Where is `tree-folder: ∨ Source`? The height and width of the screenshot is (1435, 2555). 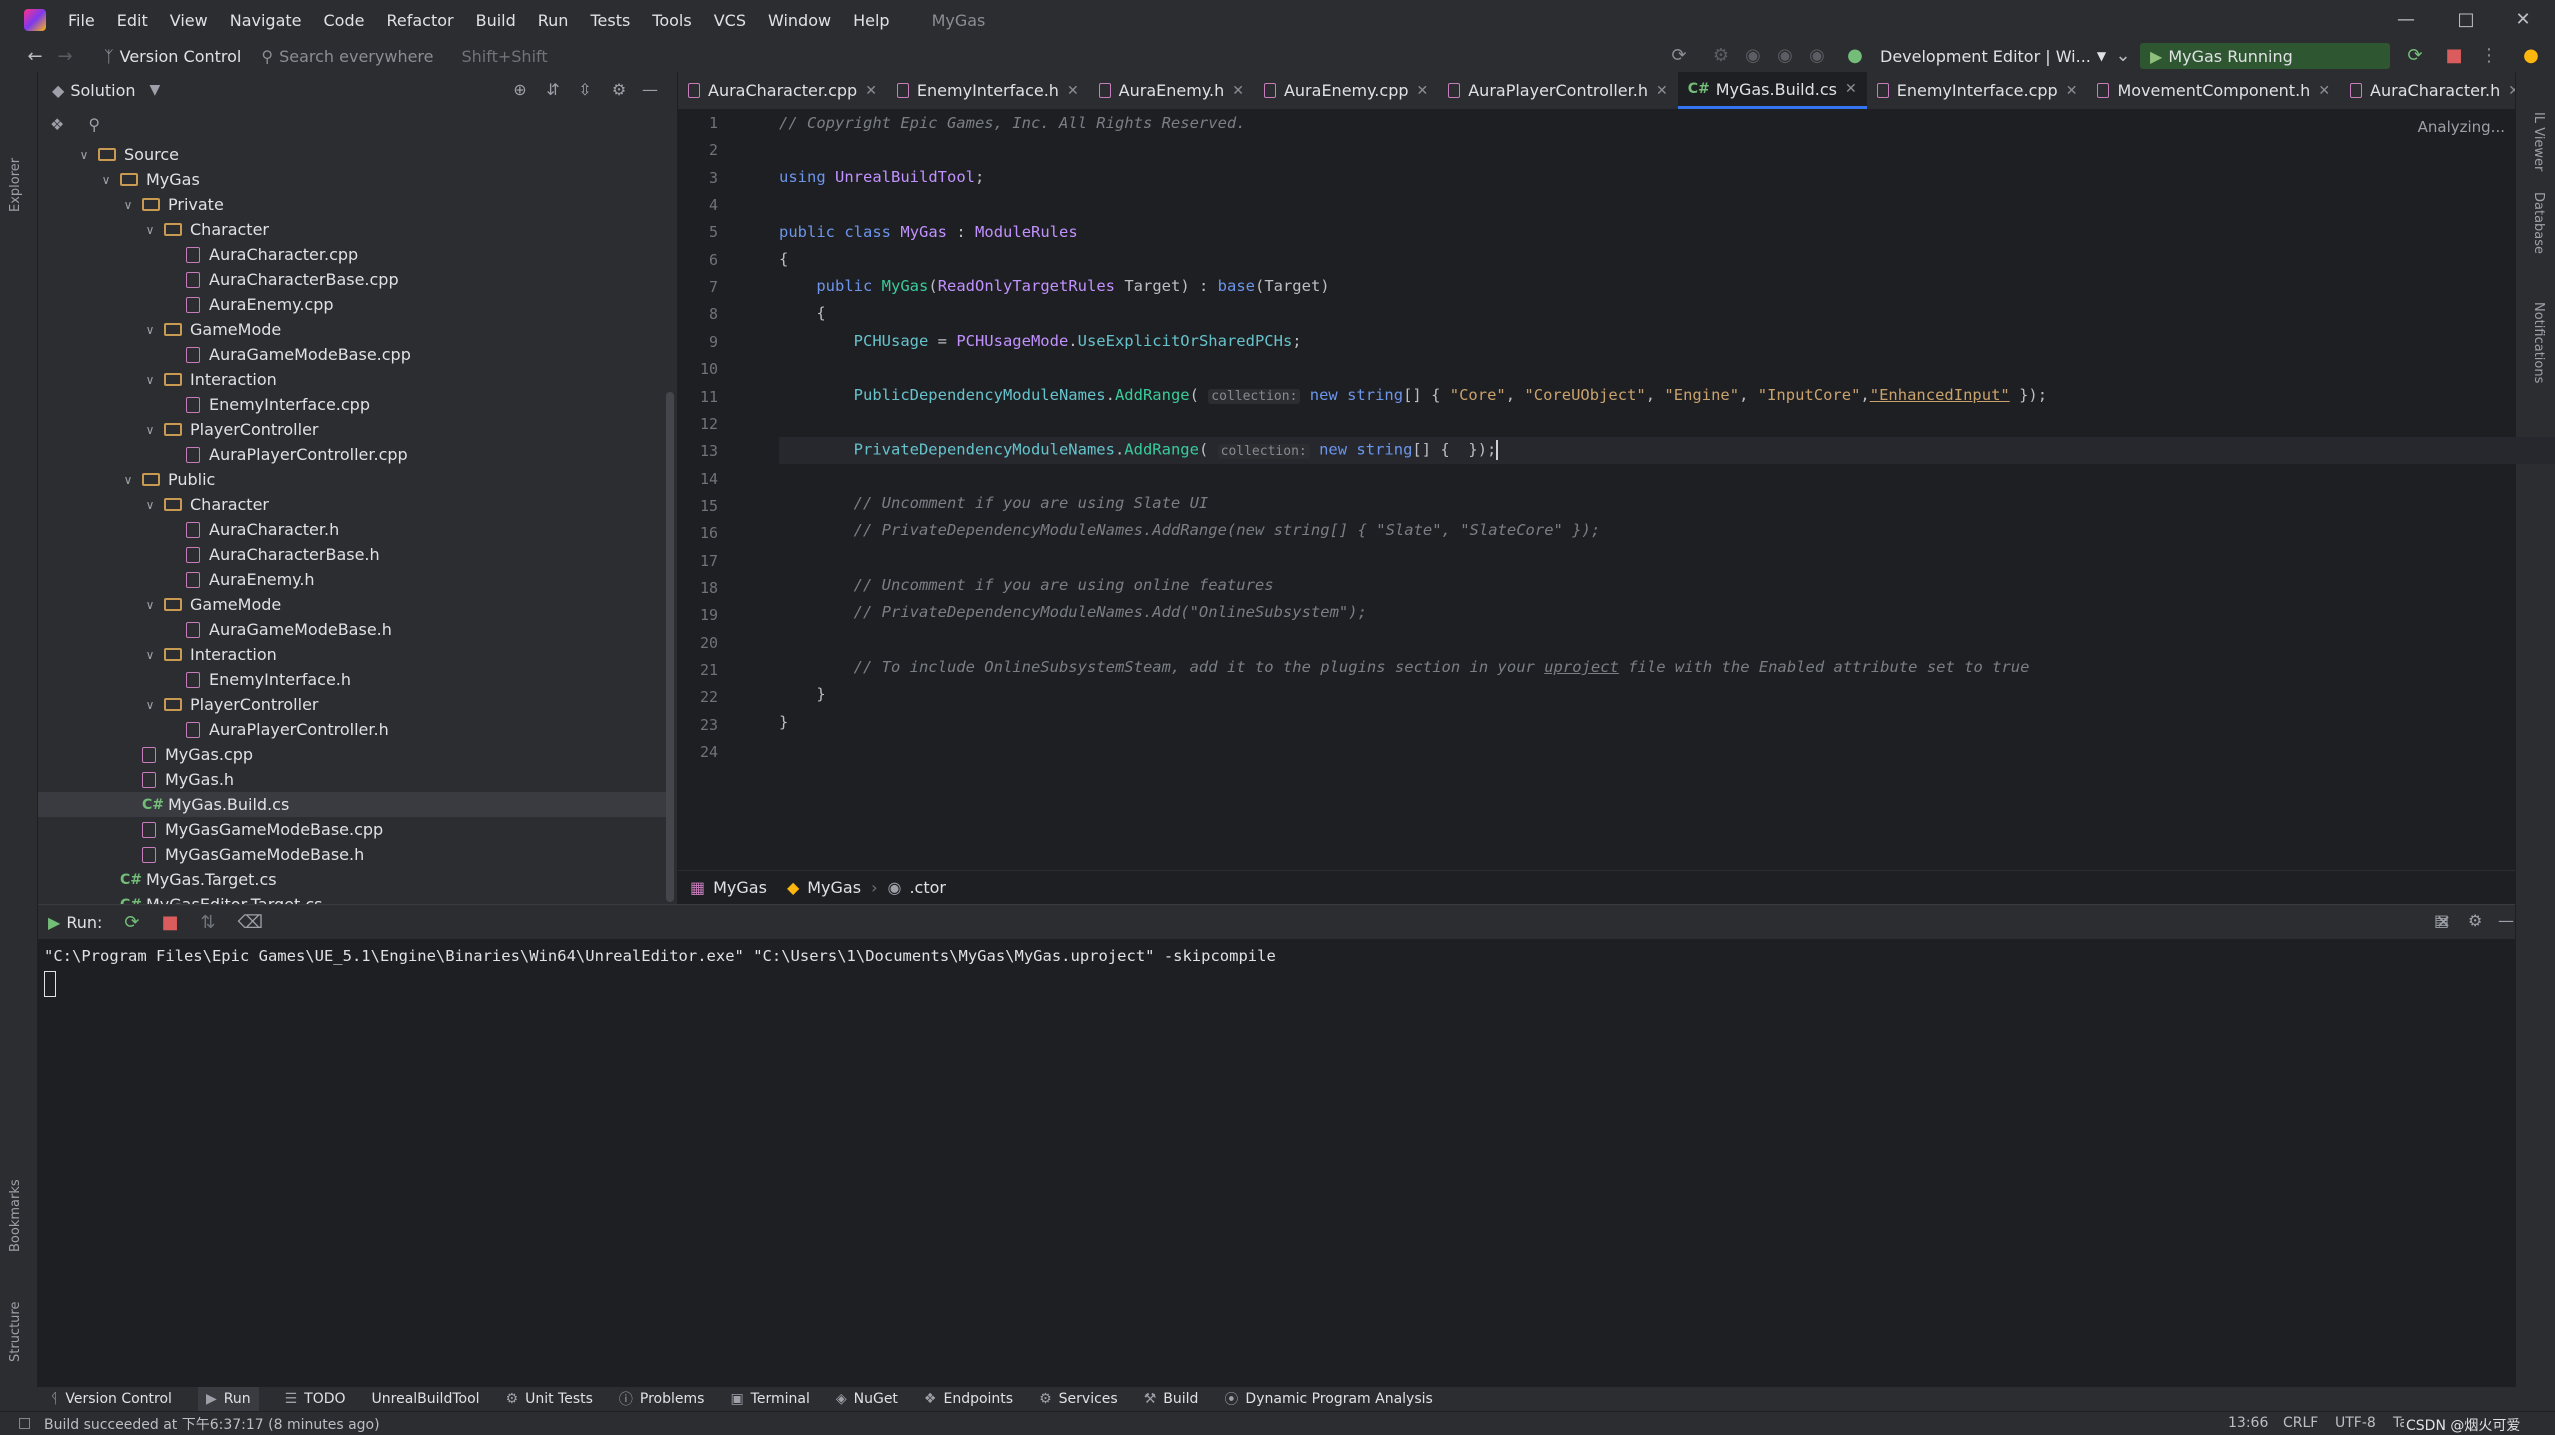 tree-folder: ∨ Source is located at coordinates (353, 154).